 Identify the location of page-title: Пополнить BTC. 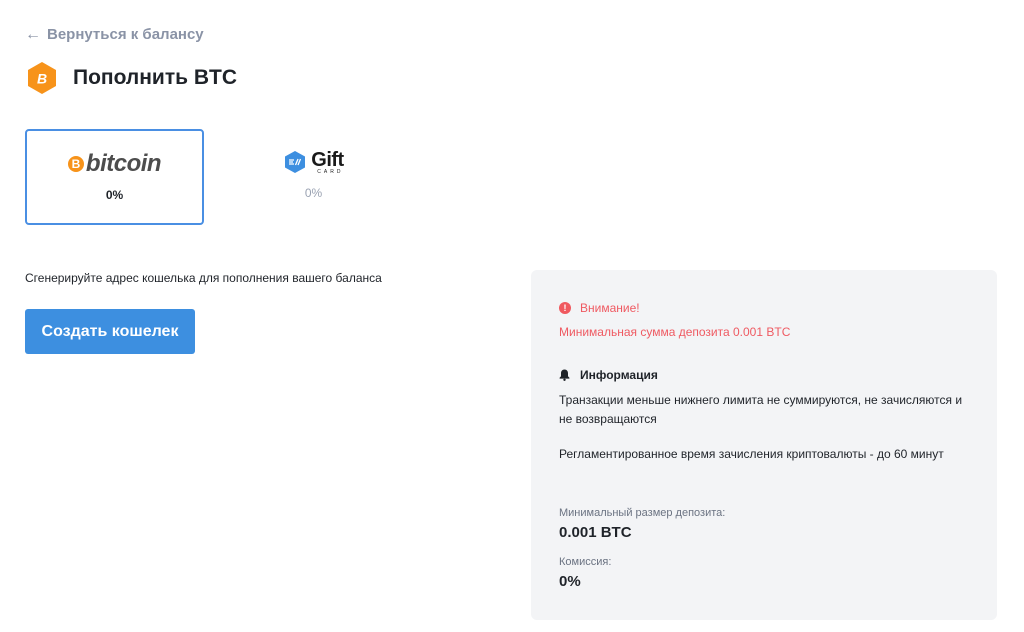
(155, 77).